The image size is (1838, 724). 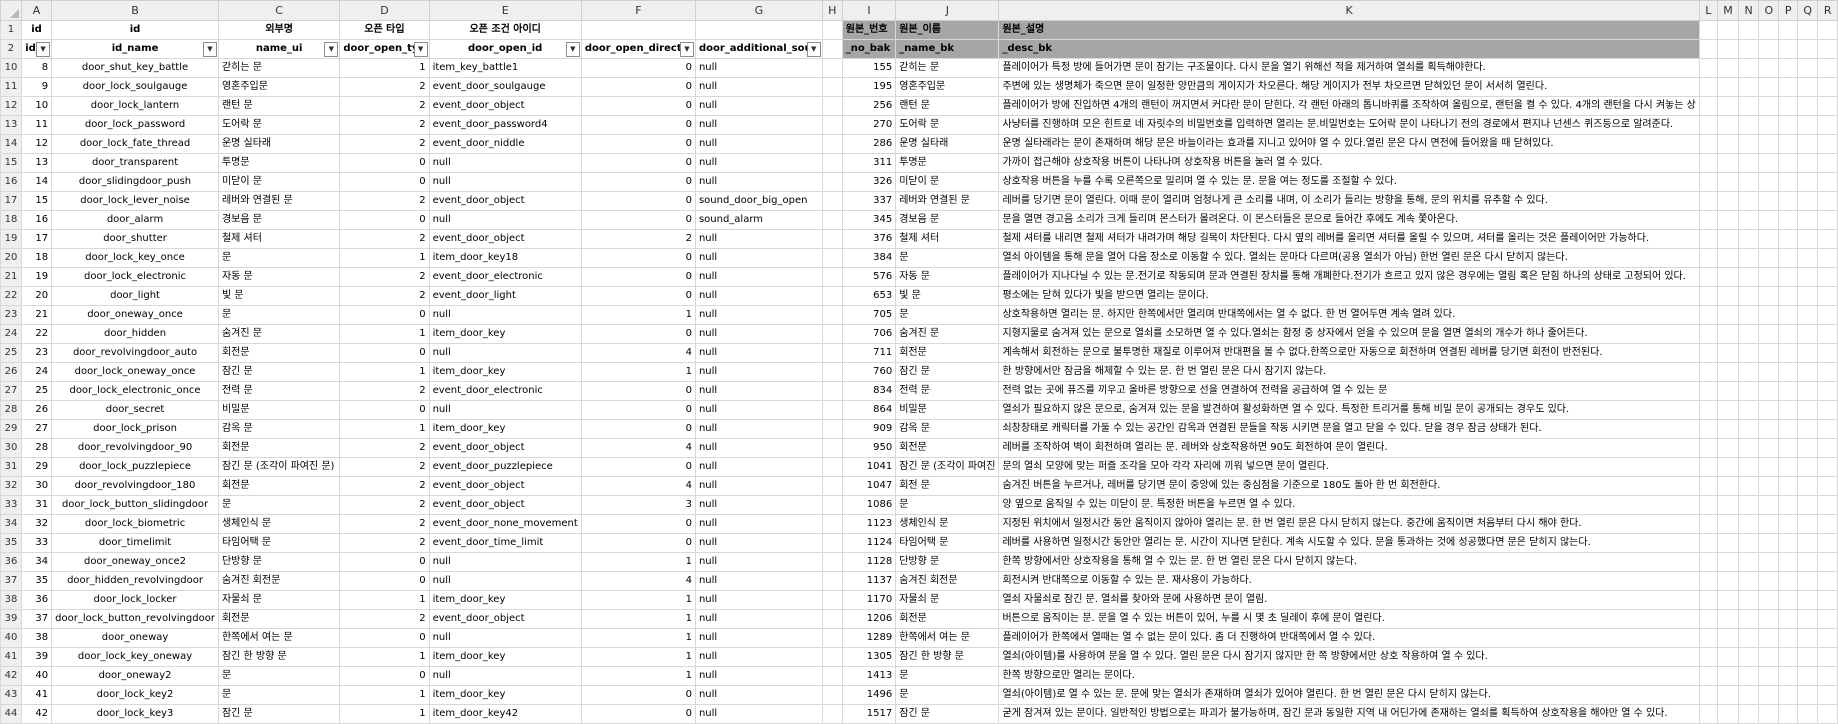 I want to click on header-cell: 외부명, so click(x=279, y=30).